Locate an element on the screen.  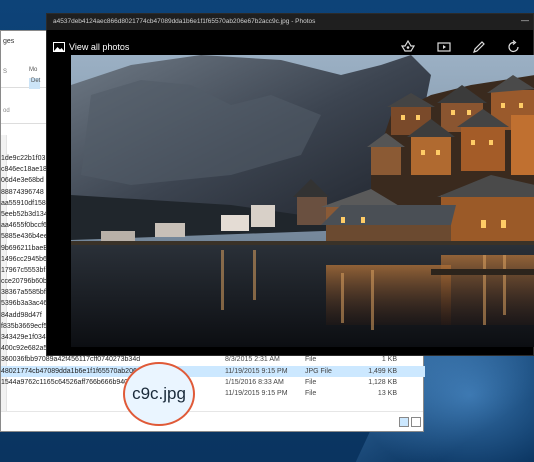
rotate-icon is located at coordinates (514, 47).